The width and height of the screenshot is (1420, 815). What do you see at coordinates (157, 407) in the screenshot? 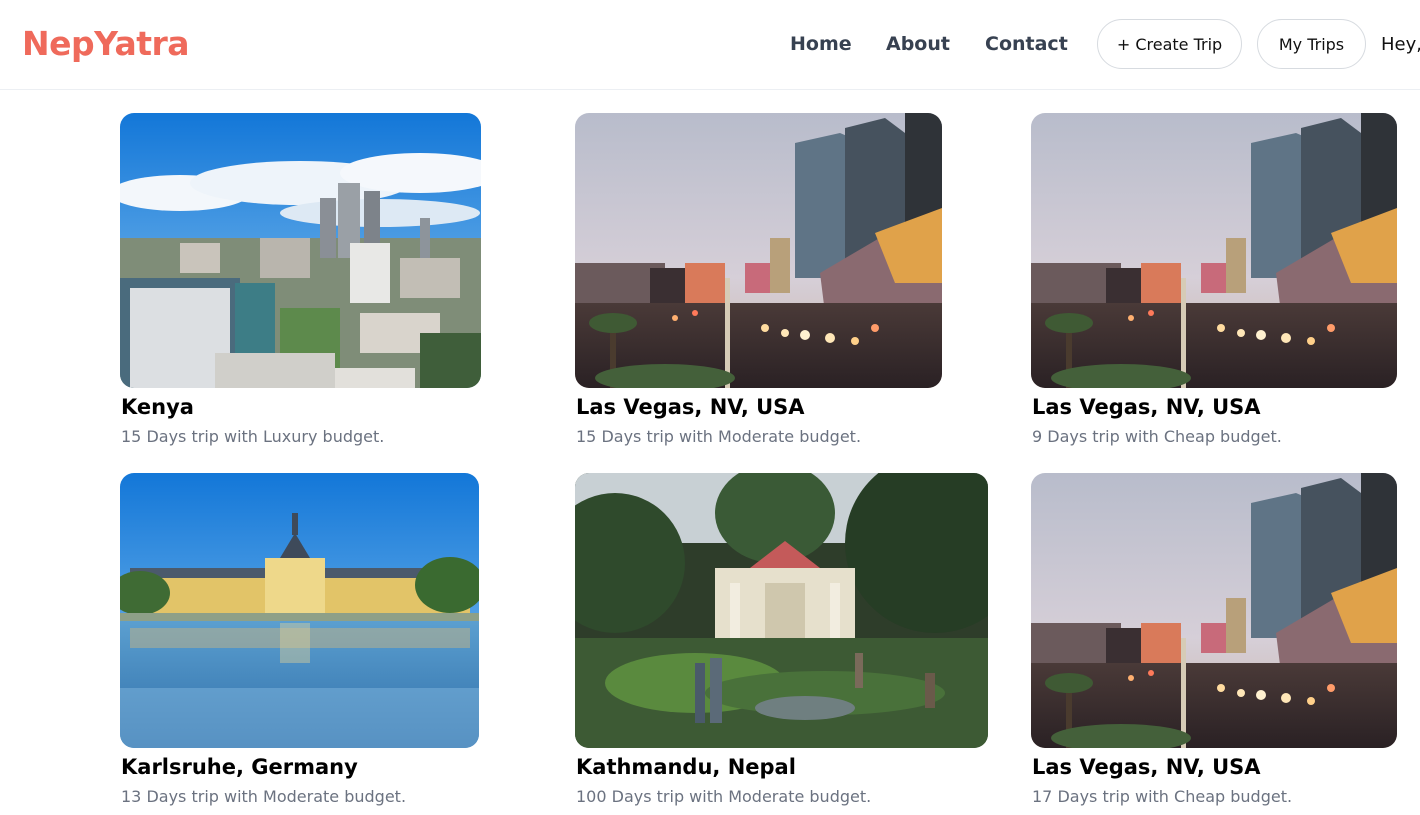
I see `trip-title: Kenya` at bounding box center [157, 407].